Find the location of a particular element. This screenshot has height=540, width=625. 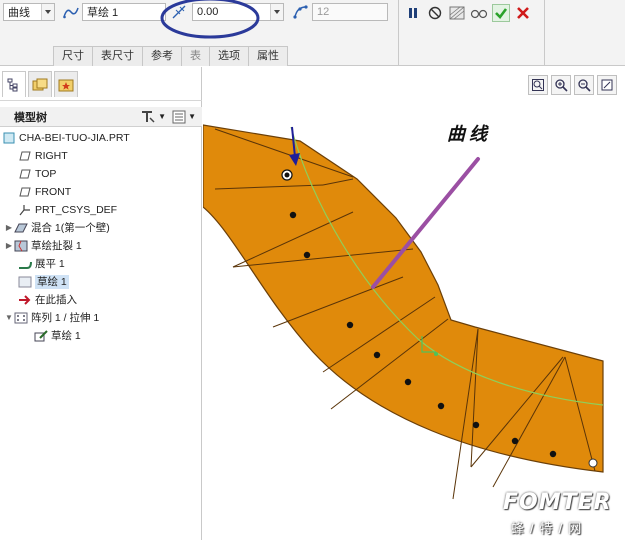

type-combo-value: 曲线 is located at coordinates (19, 13).